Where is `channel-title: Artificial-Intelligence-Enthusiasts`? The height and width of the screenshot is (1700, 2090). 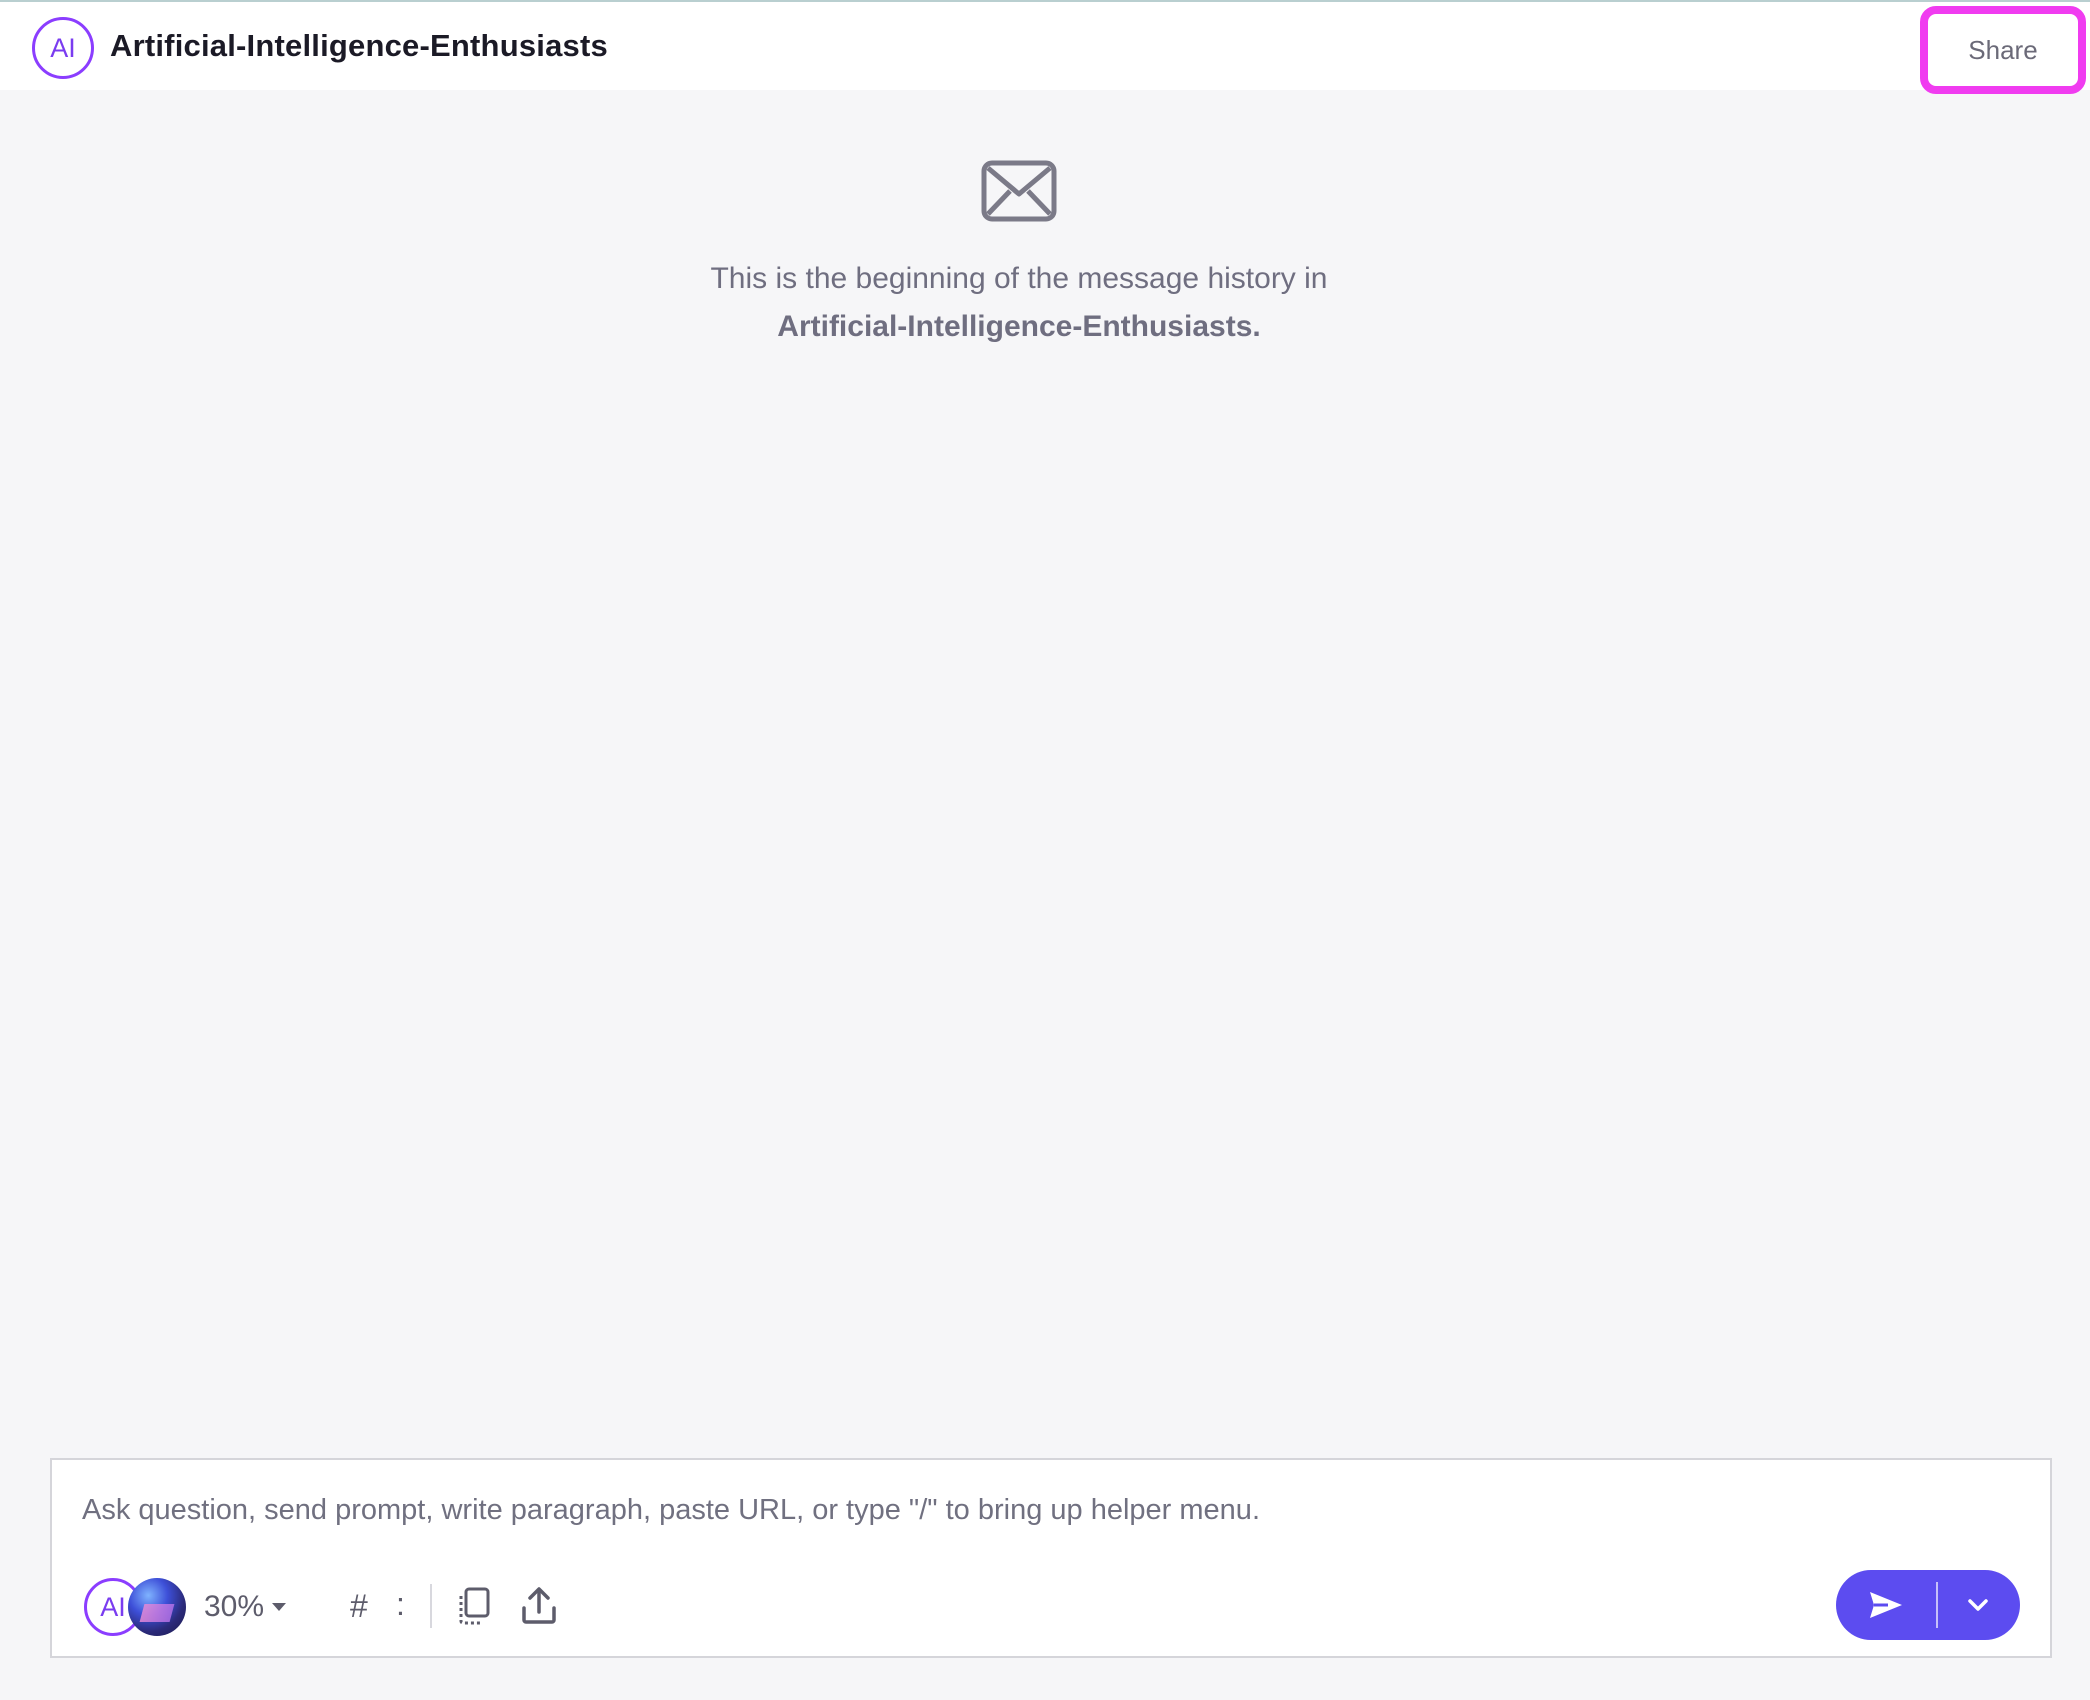
channel-title: Artificial-Intelligence-Enthusiasts is located at coordinates (359, 45).